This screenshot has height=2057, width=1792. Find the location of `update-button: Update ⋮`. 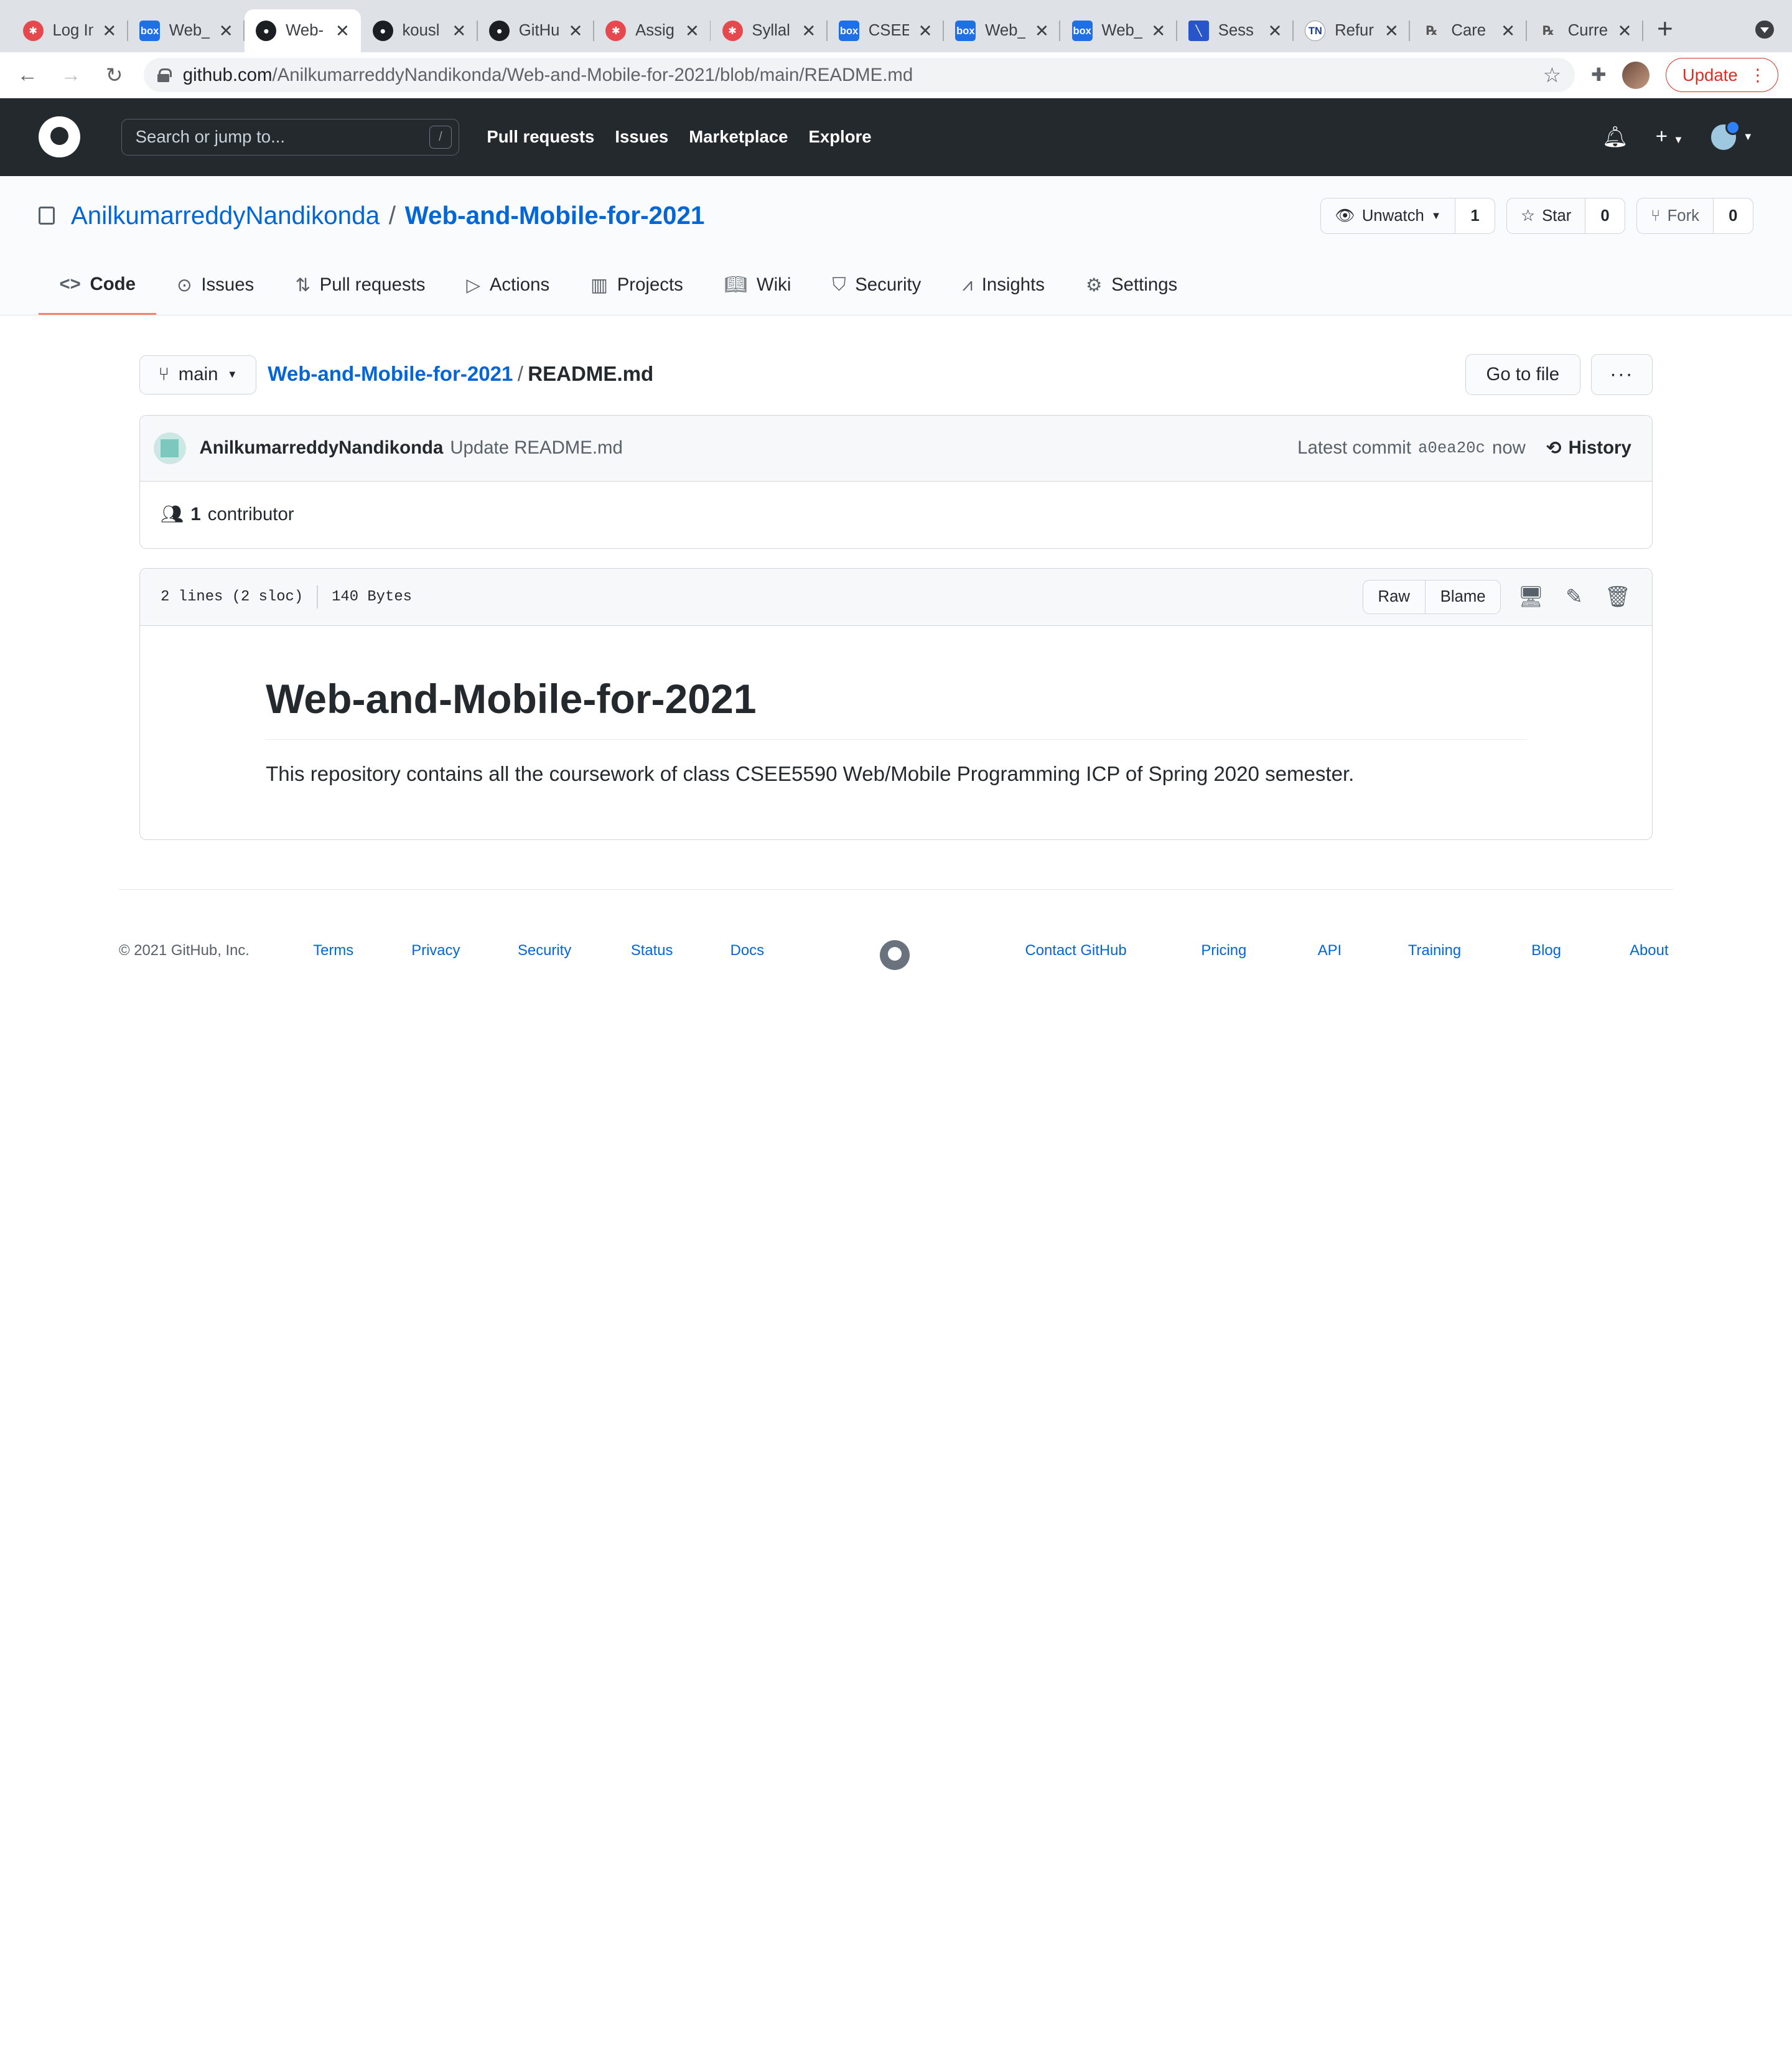

update-button: Update ⋮ is located at coordinates (1722, 75).